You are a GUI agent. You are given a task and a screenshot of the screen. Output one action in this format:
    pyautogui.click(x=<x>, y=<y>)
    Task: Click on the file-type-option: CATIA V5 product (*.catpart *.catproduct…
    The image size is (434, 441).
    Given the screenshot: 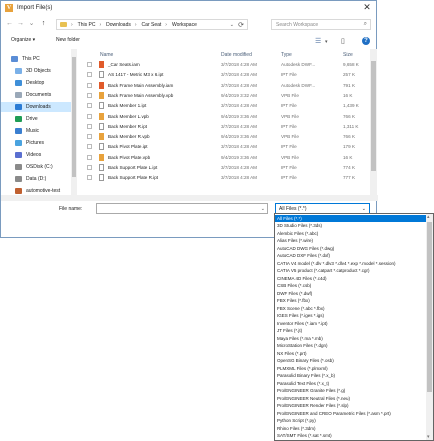 What is the action you would take?
    pyautogui.click(x=351, y=271)
    